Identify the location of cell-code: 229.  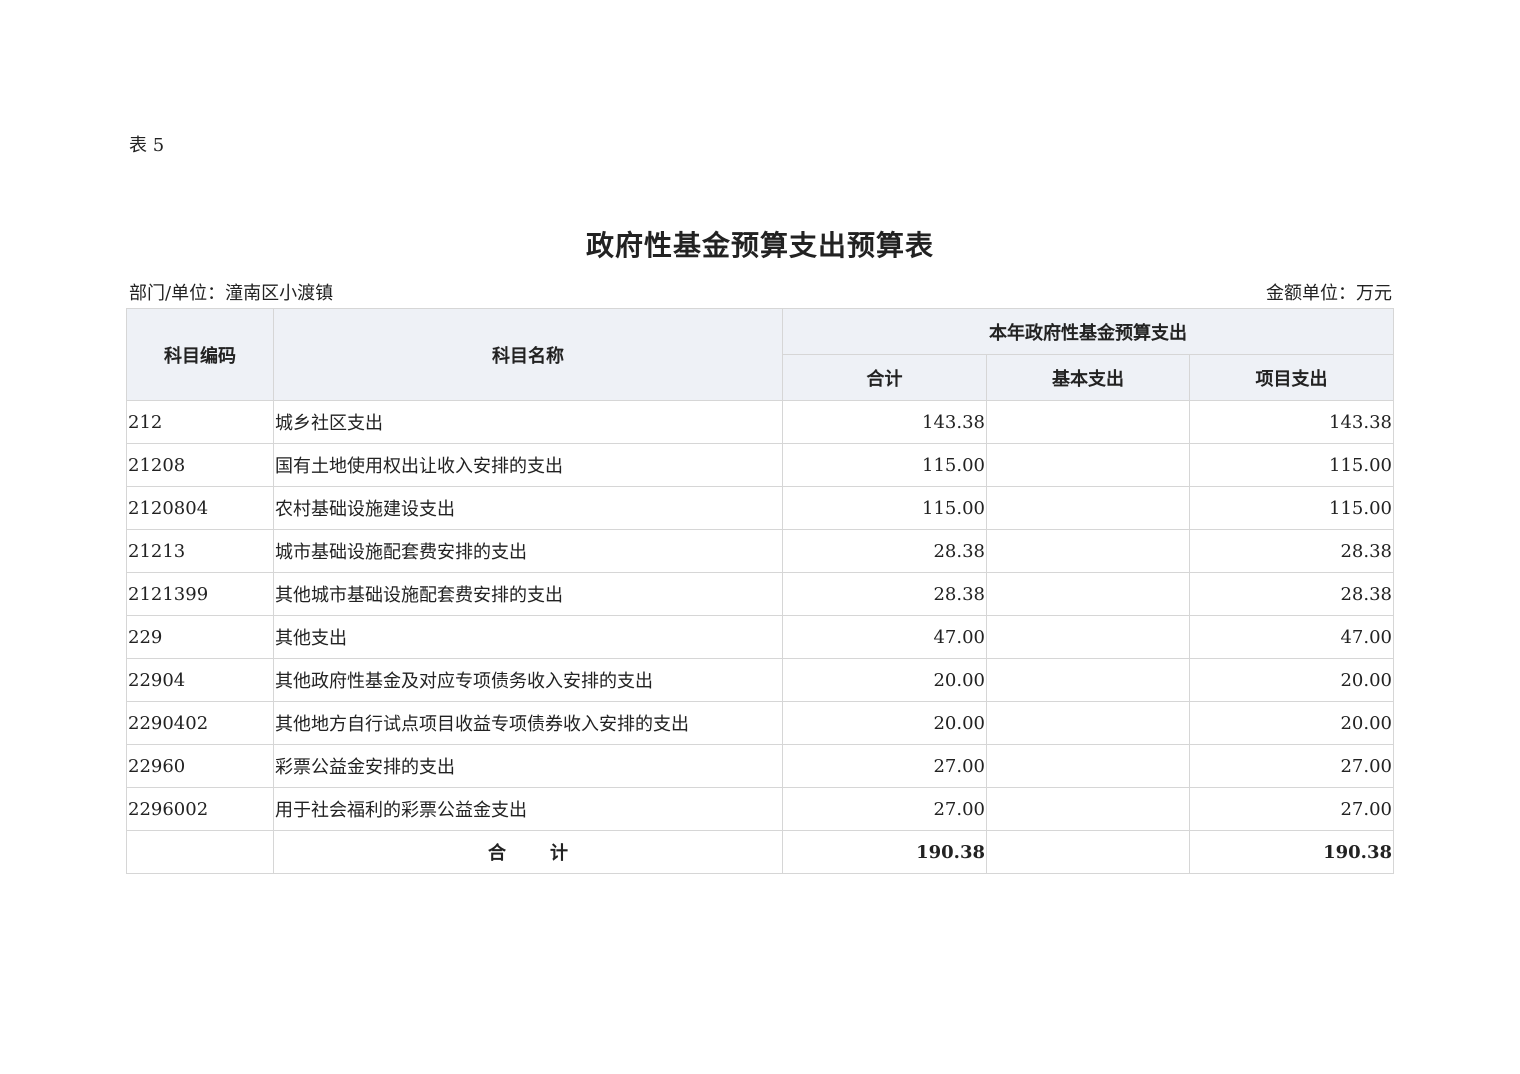
(200, 637).